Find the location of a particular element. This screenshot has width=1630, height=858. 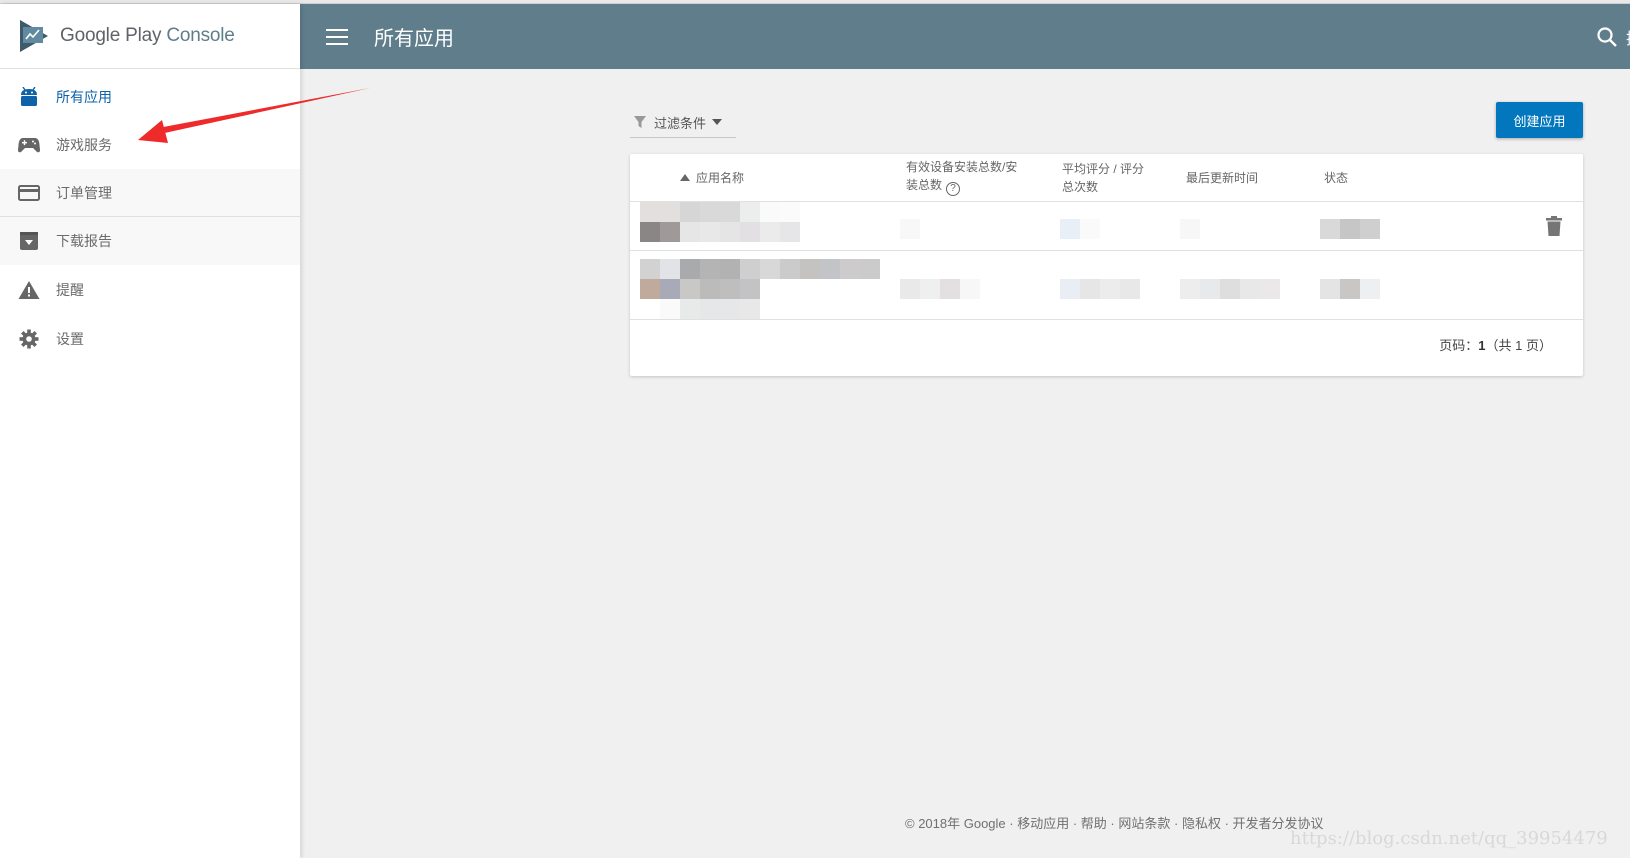

column-header-rating: 平均评分 / 评分总次数 is located at coordinates (1107, 178).